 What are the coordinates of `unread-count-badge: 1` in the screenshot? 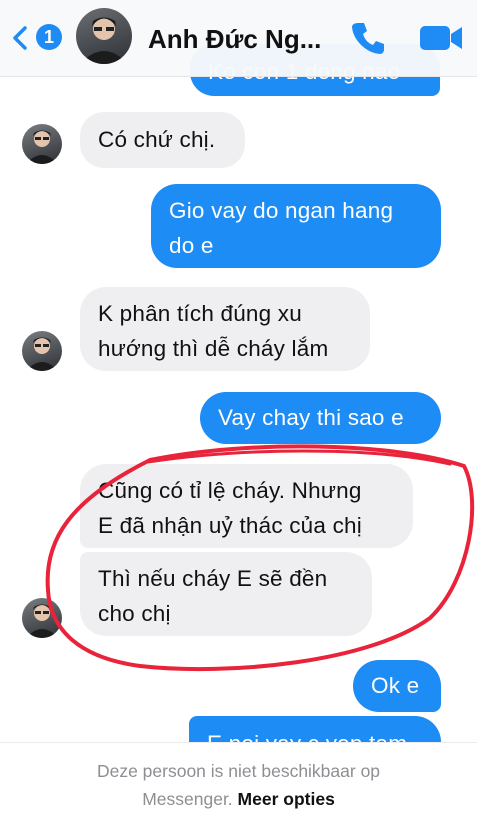 It's located at (49, 37).